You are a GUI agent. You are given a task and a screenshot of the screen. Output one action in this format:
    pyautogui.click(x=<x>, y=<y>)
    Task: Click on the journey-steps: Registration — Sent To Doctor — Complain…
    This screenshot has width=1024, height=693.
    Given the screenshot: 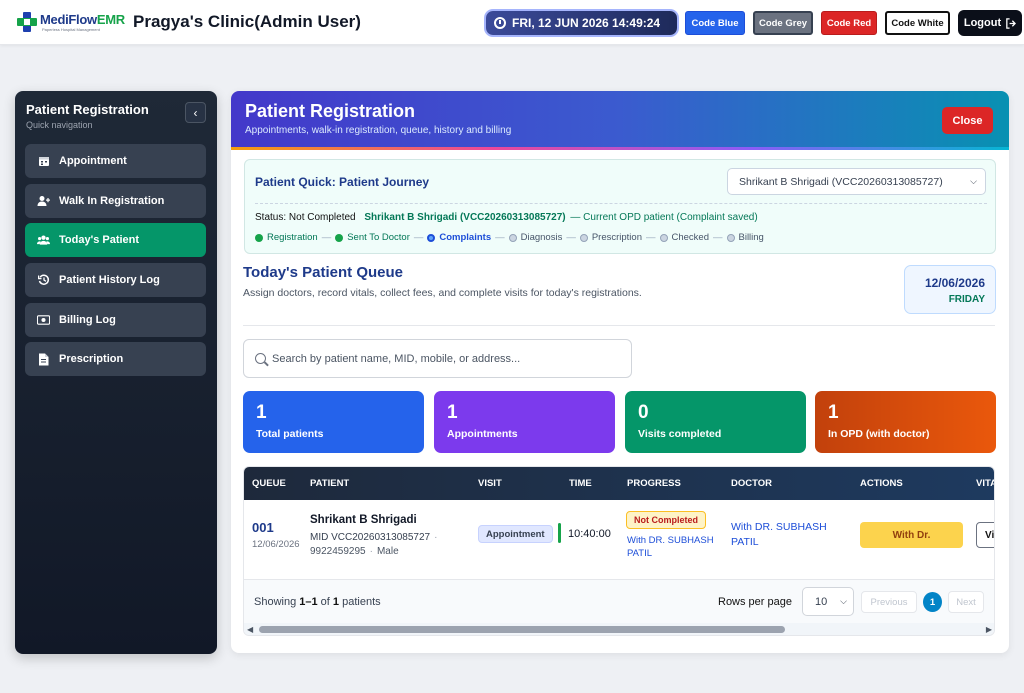 What is the action you would take?
    pyautogui.click(x=509, y=237)
    